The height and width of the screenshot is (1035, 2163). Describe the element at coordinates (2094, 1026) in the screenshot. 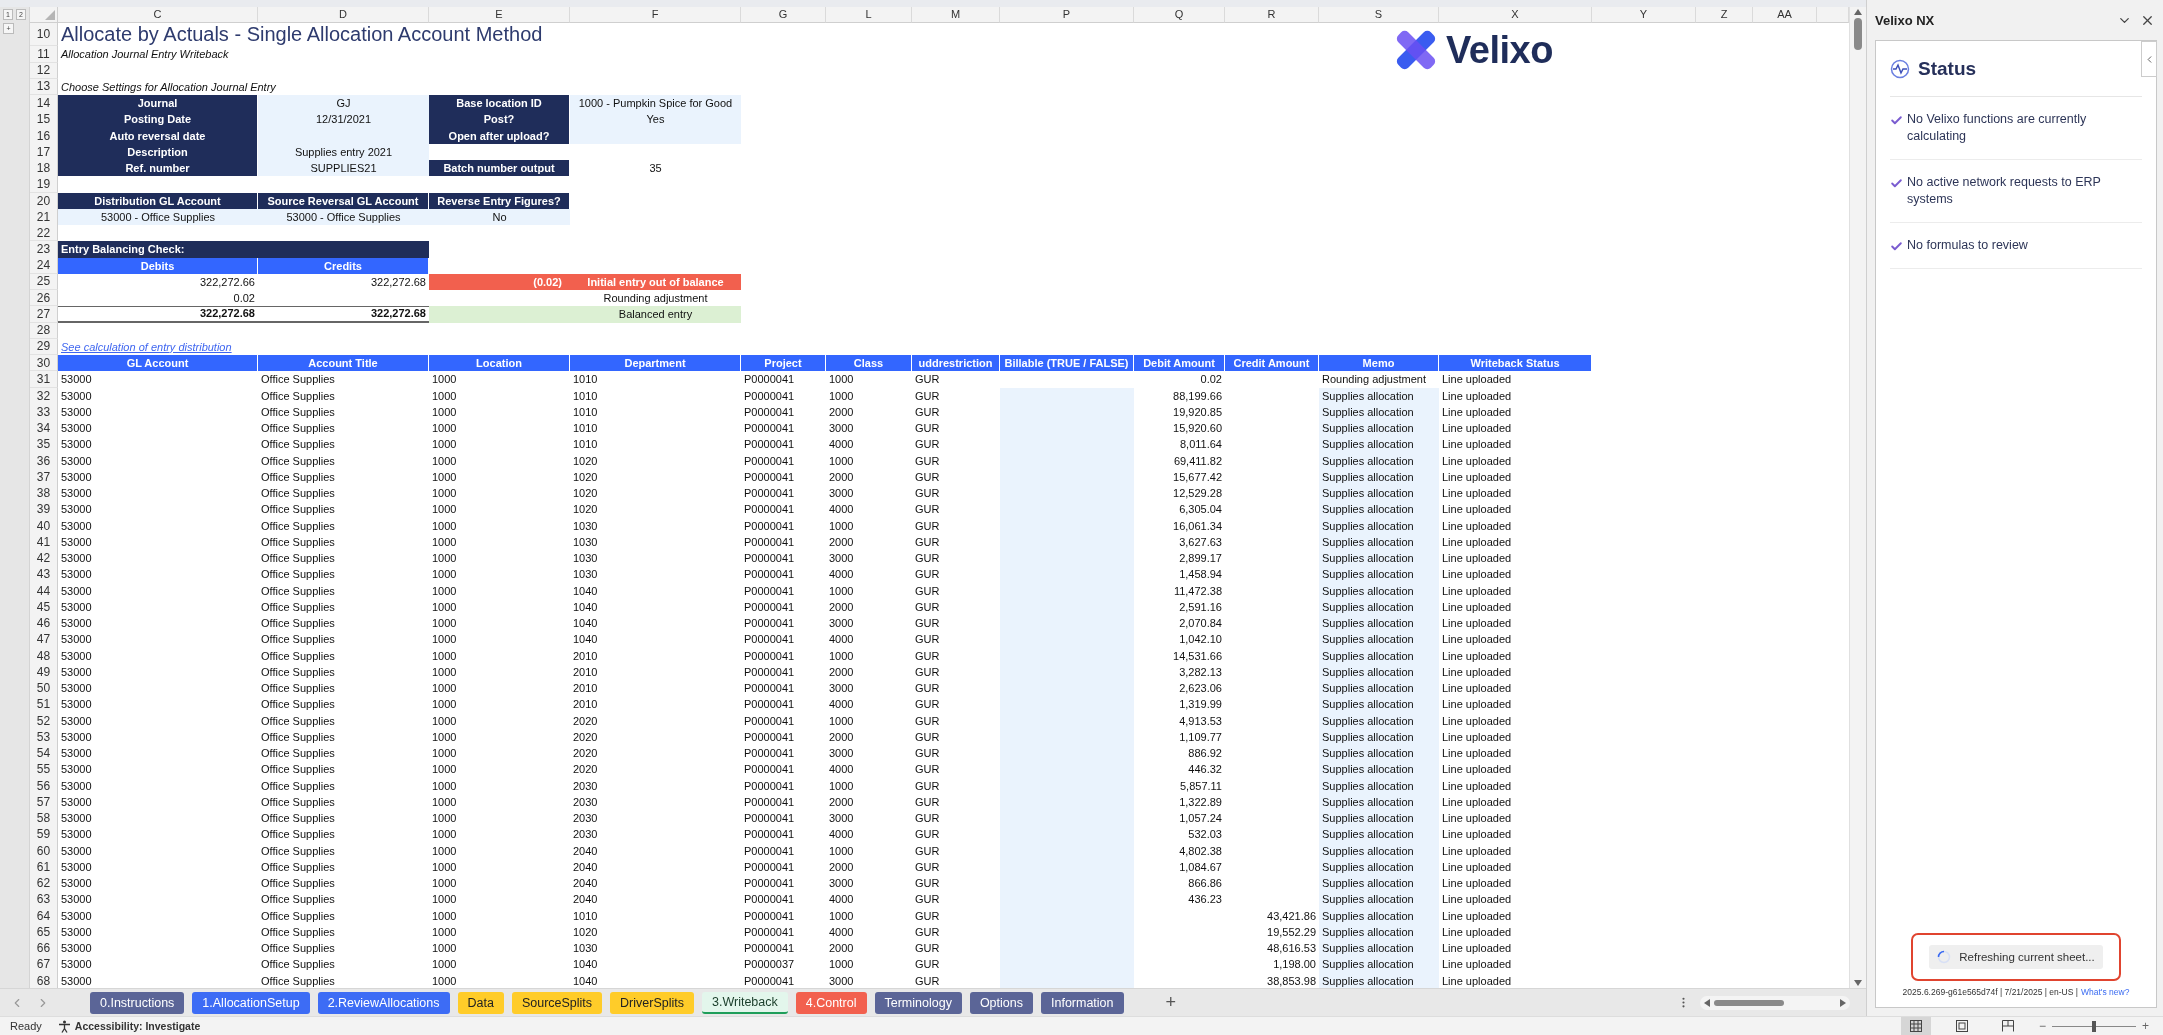

I see `zoom-slider-thumb` at that location.